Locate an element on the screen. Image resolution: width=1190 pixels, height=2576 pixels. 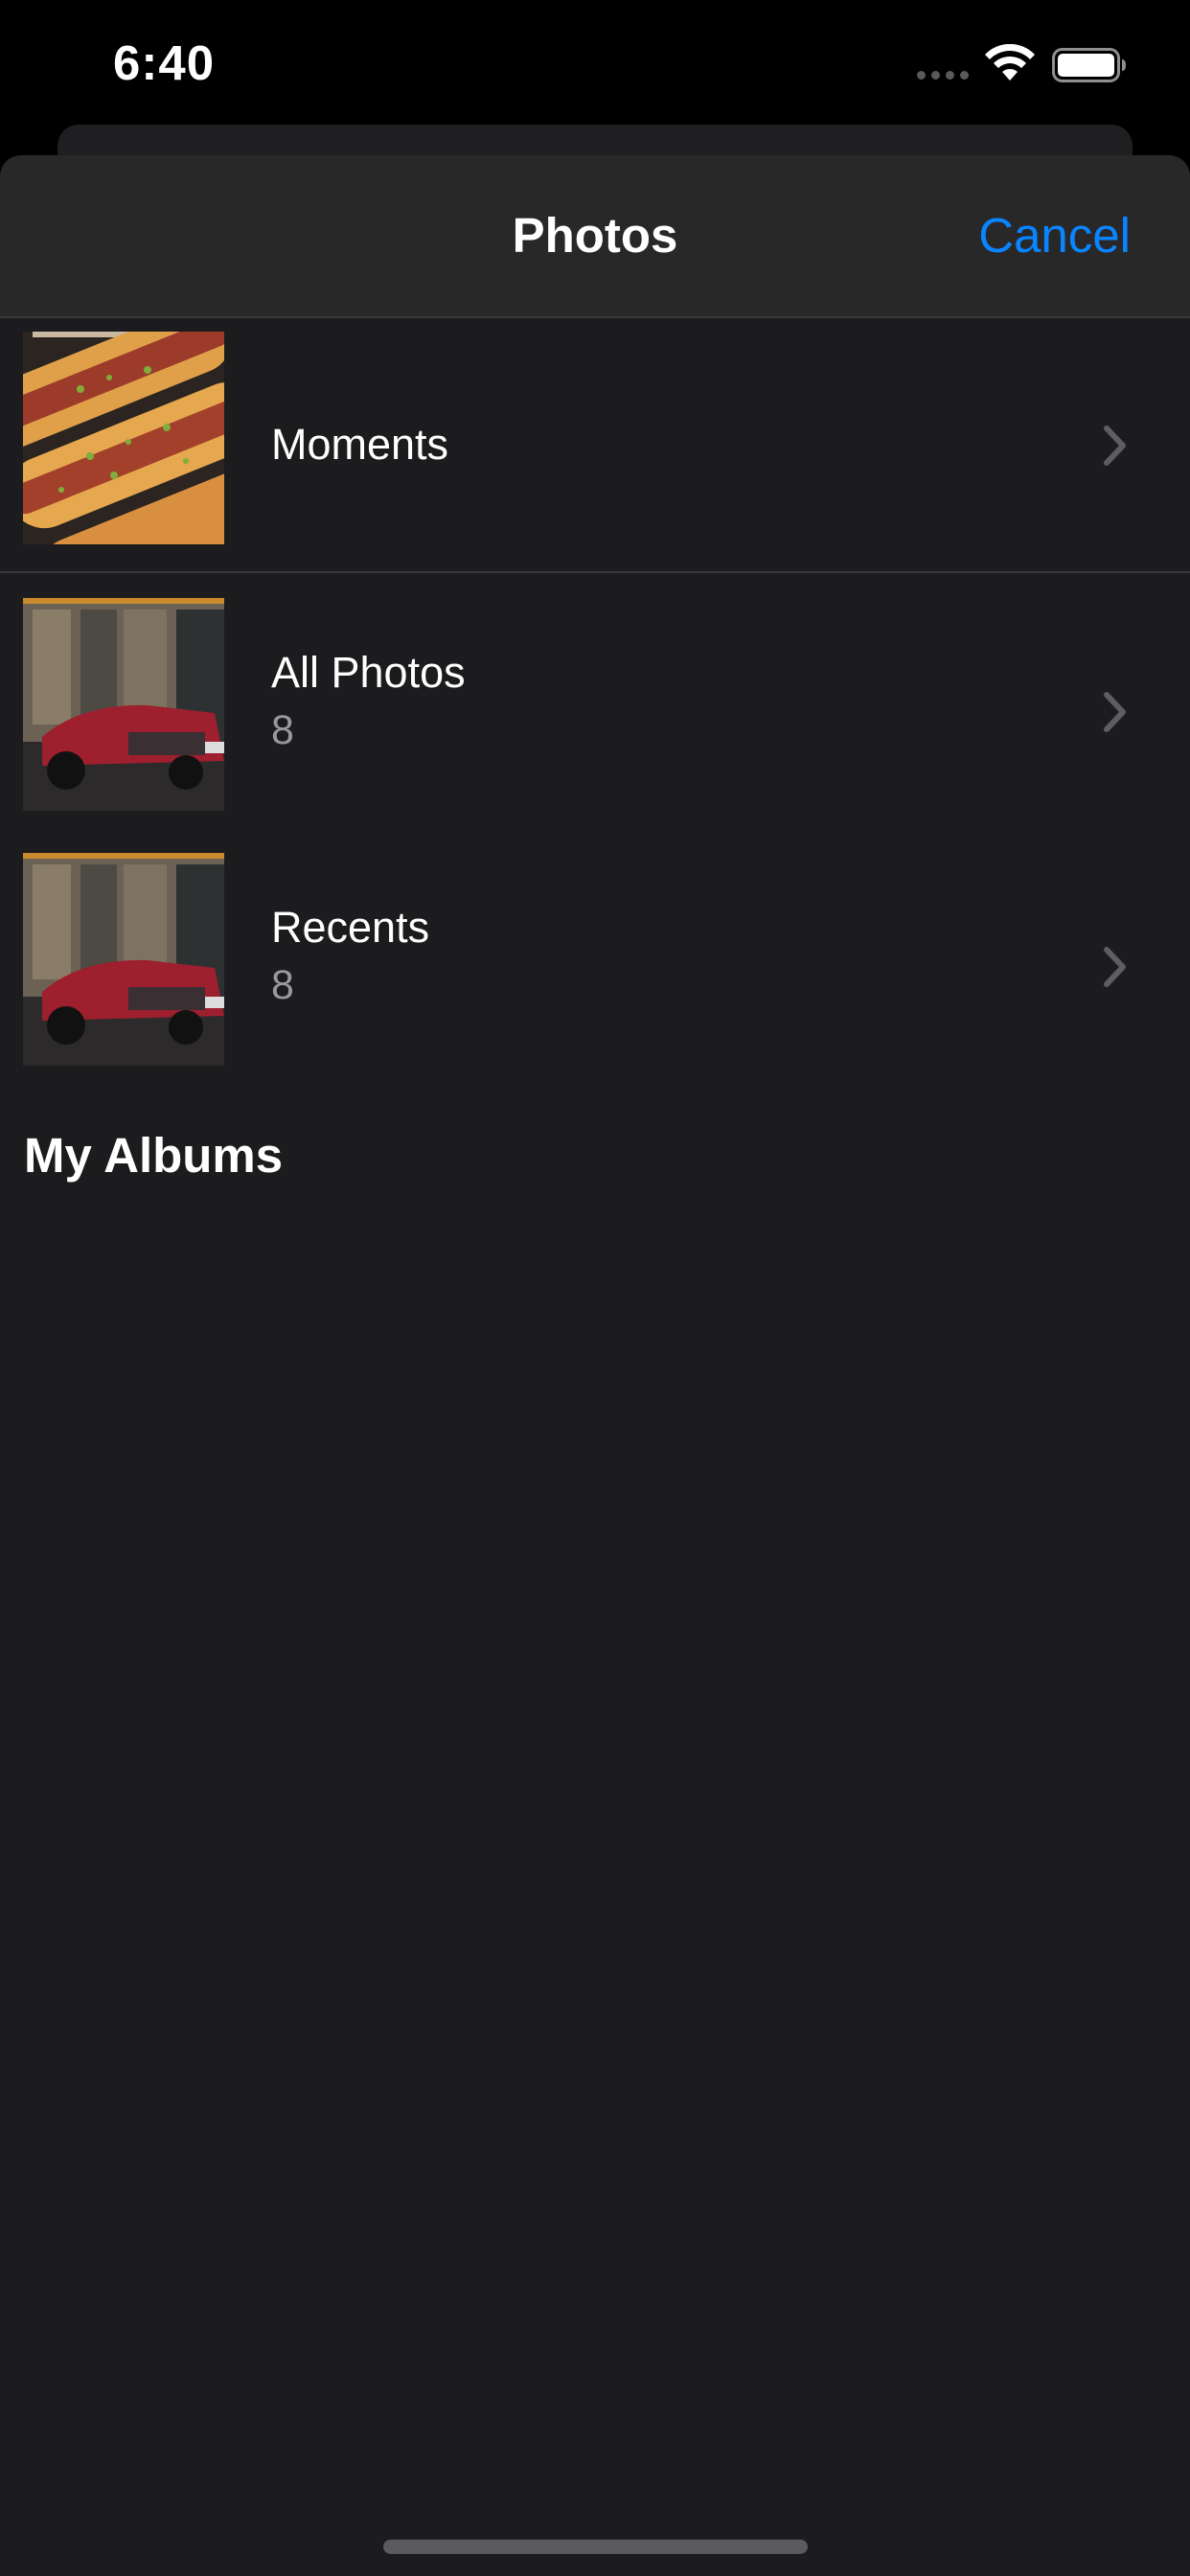
status-time: 6:40 is located at coordinates (164, 63).